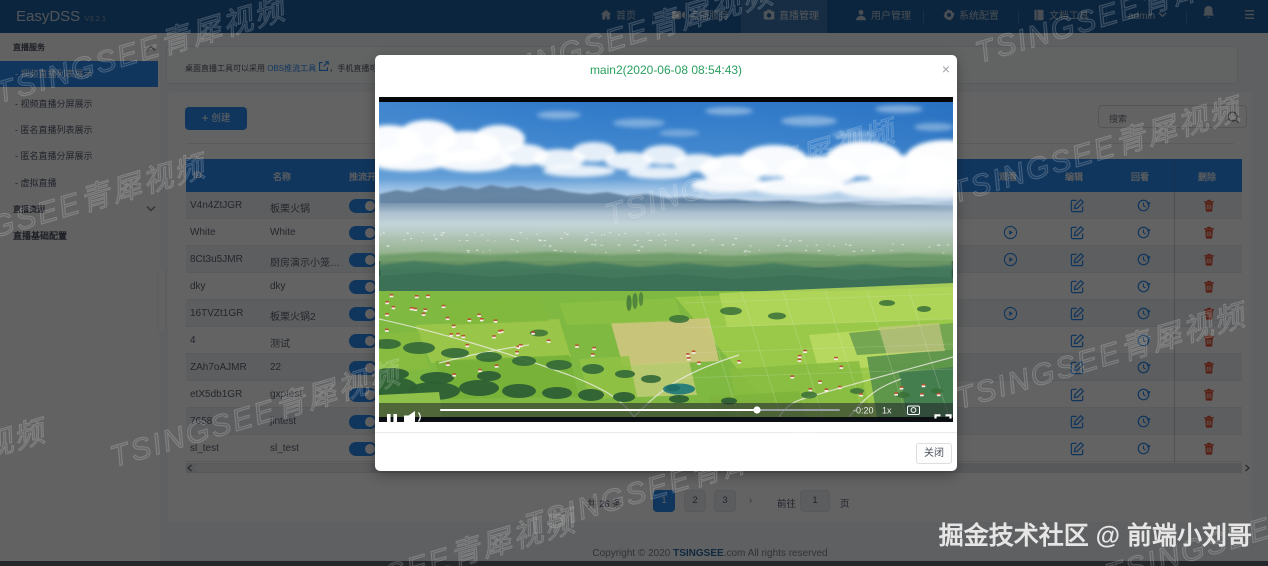 This screenshot has height=566, width=1268. Describe the element at coordinates (863, 411) in the screenshot. I see `svg-text: -0:20` at that location.